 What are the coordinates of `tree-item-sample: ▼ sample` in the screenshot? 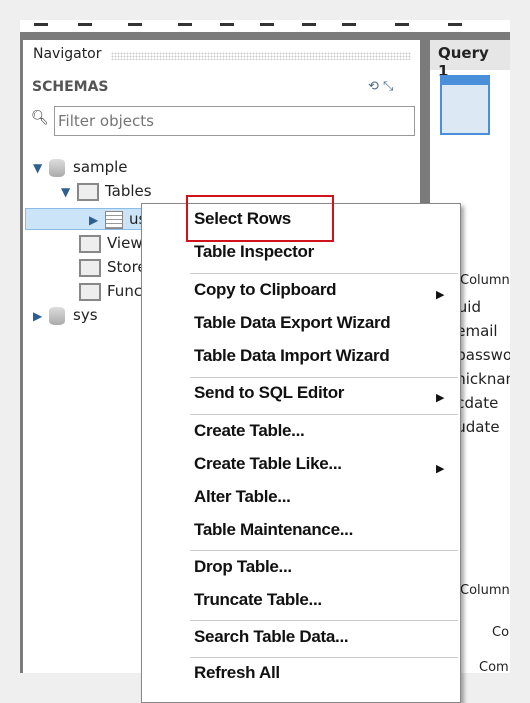 It's located at (80, 167).